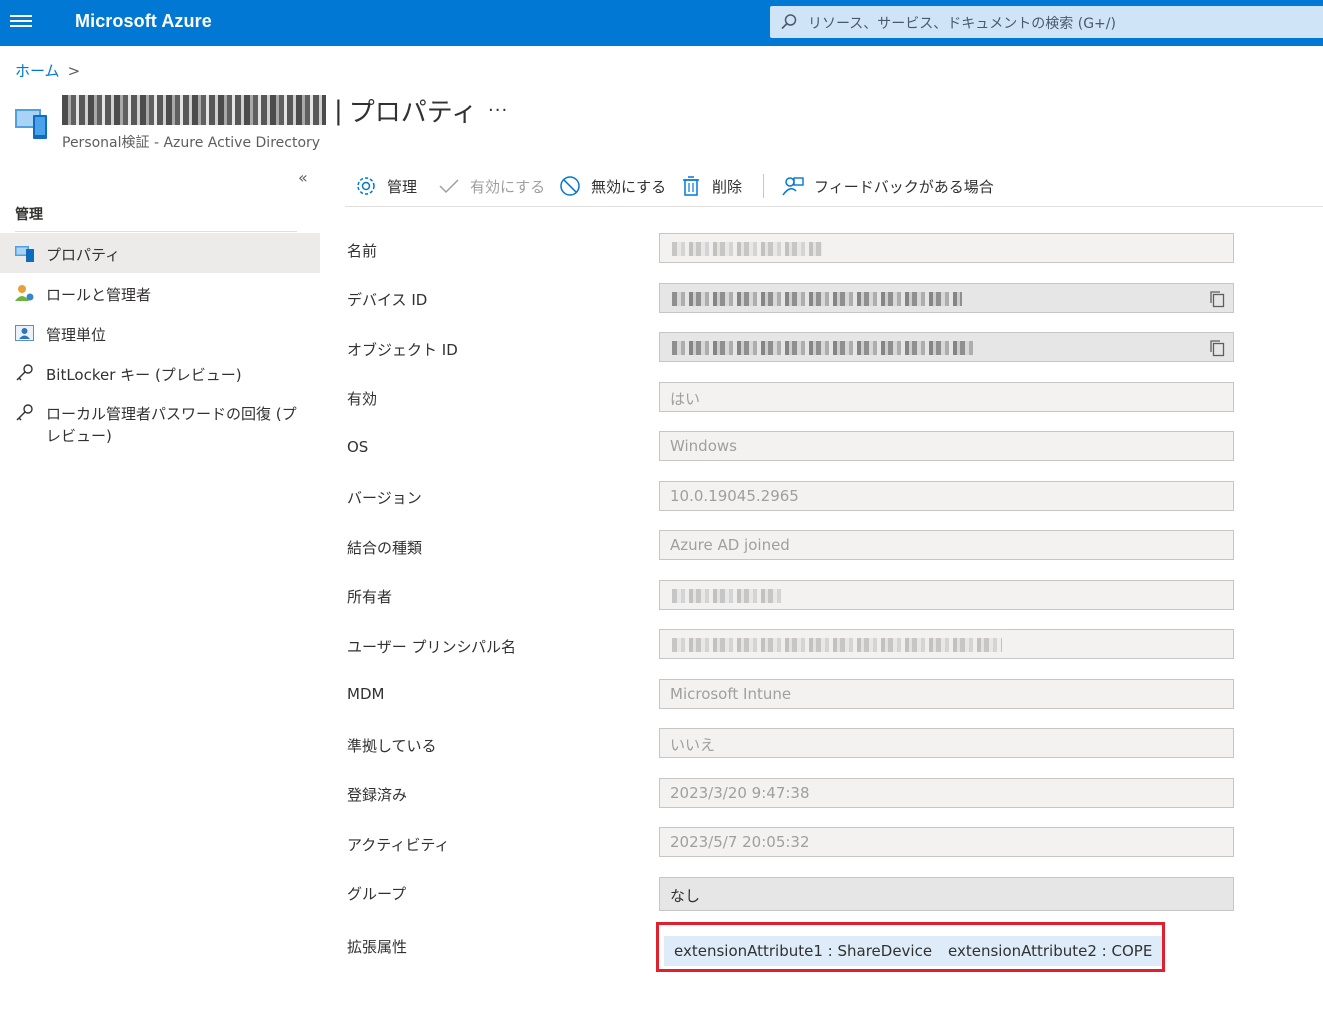 The height and width of the screenshot is (1011, 1323). What do you see at coordinates (789, 22) in the screenshot?
I see `search-icon` at bounding box center [789, 22].